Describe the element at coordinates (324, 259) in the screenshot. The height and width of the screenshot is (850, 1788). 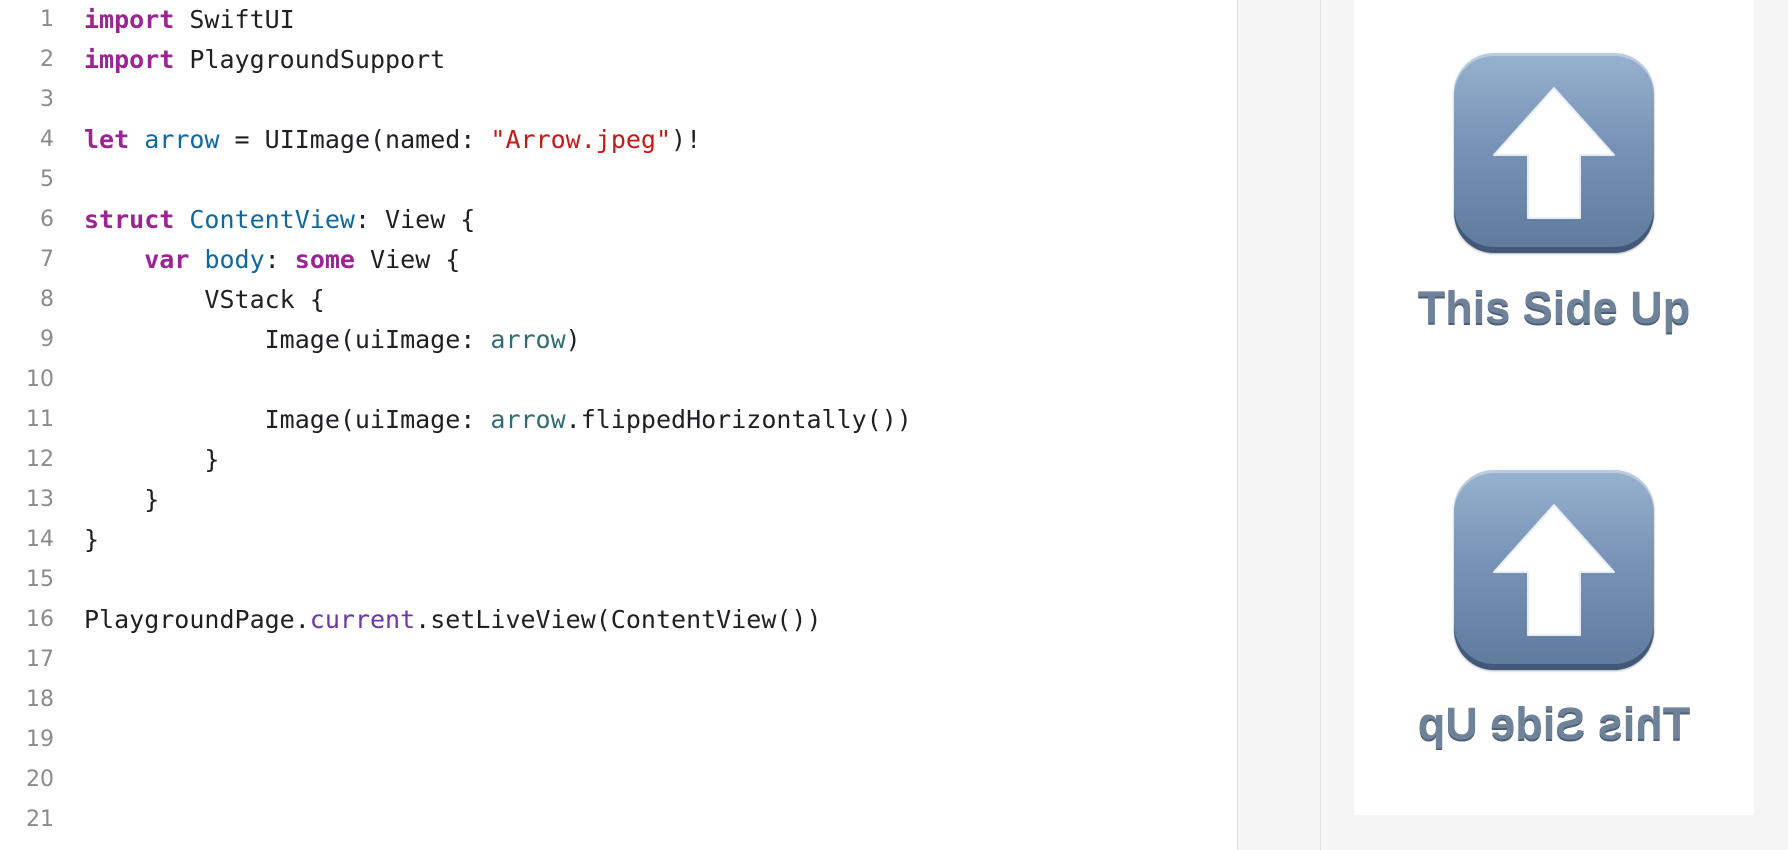
I see `code-token: some` at that location.